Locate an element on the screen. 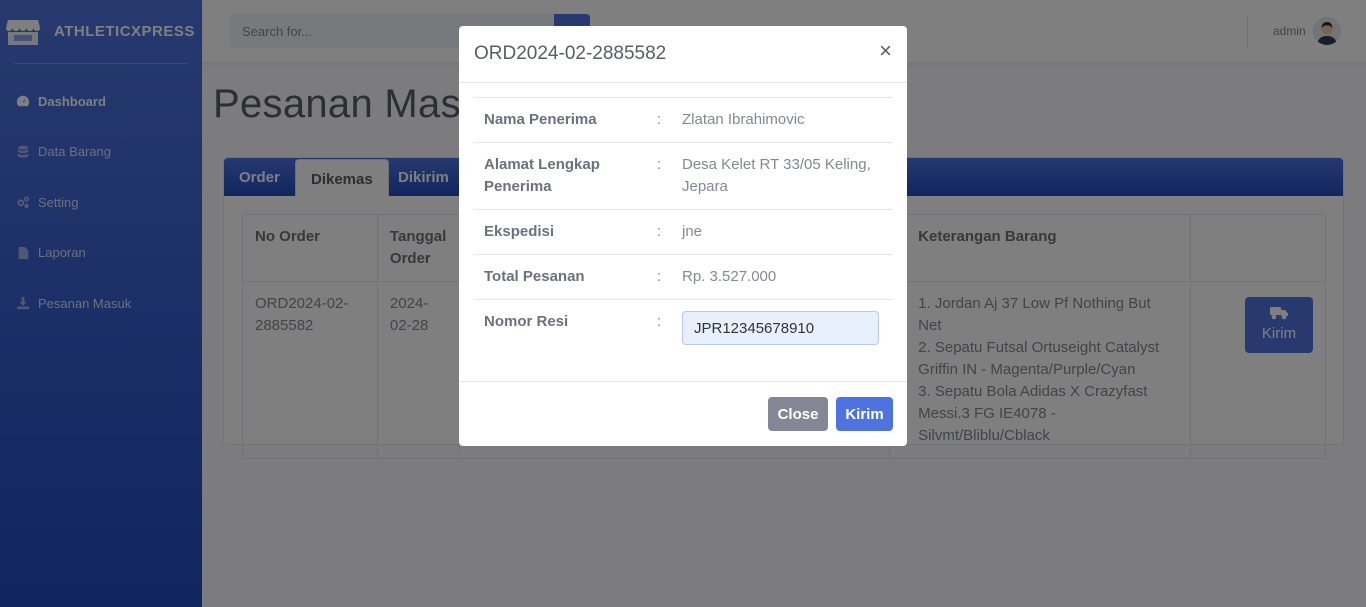 Image resolution: width=1366 pixels, height=607 pixels. field-value is located at coordinates (787, 328).